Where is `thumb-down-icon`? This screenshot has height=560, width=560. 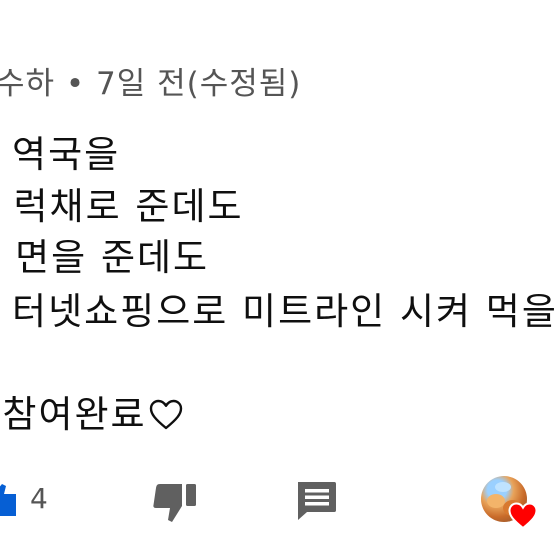
thumb-down-icon is located at coordinates (176, 502).